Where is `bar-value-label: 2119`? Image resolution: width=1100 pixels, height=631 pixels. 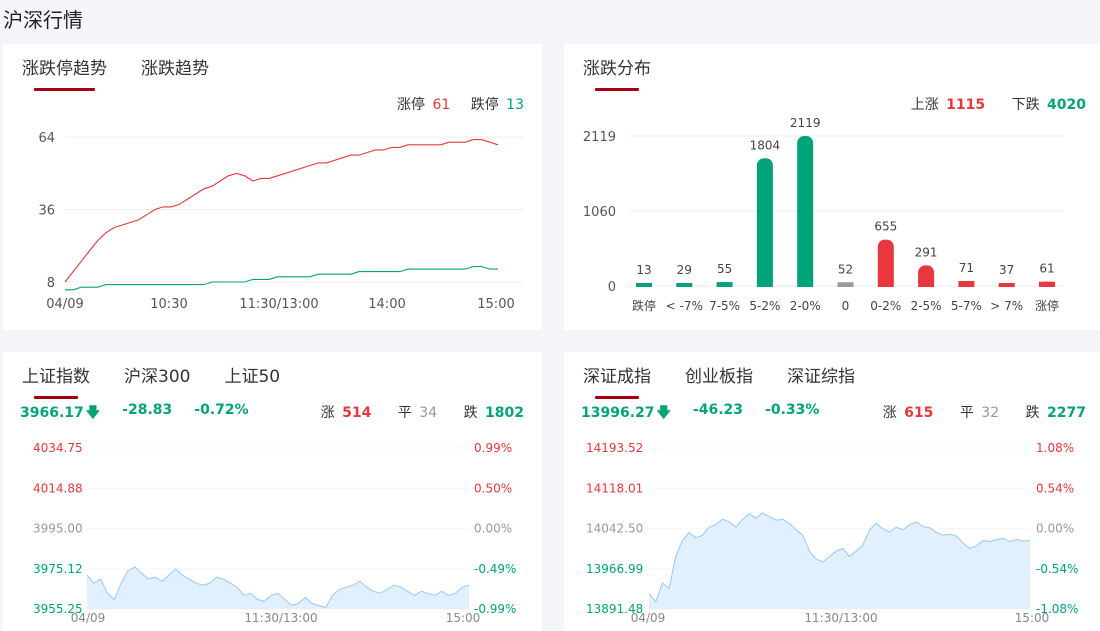
bar-value-label: 2119 is located at coordinates (805, 123).